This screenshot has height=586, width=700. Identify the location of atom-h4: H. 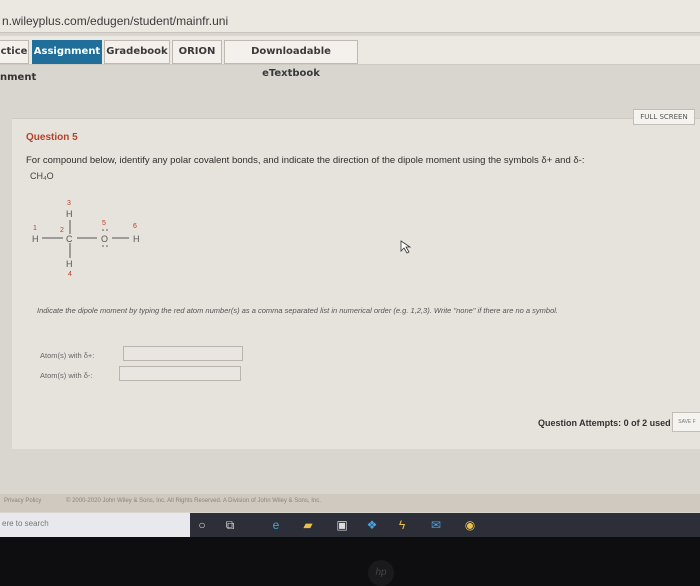
(69, 264).